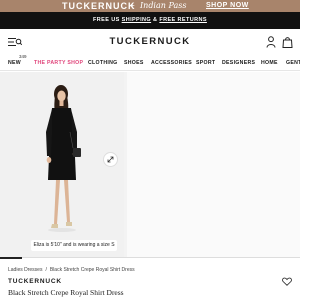 The image size is (320, 300). I want to click on nav-item-gent: GENT, so click(293, 63).